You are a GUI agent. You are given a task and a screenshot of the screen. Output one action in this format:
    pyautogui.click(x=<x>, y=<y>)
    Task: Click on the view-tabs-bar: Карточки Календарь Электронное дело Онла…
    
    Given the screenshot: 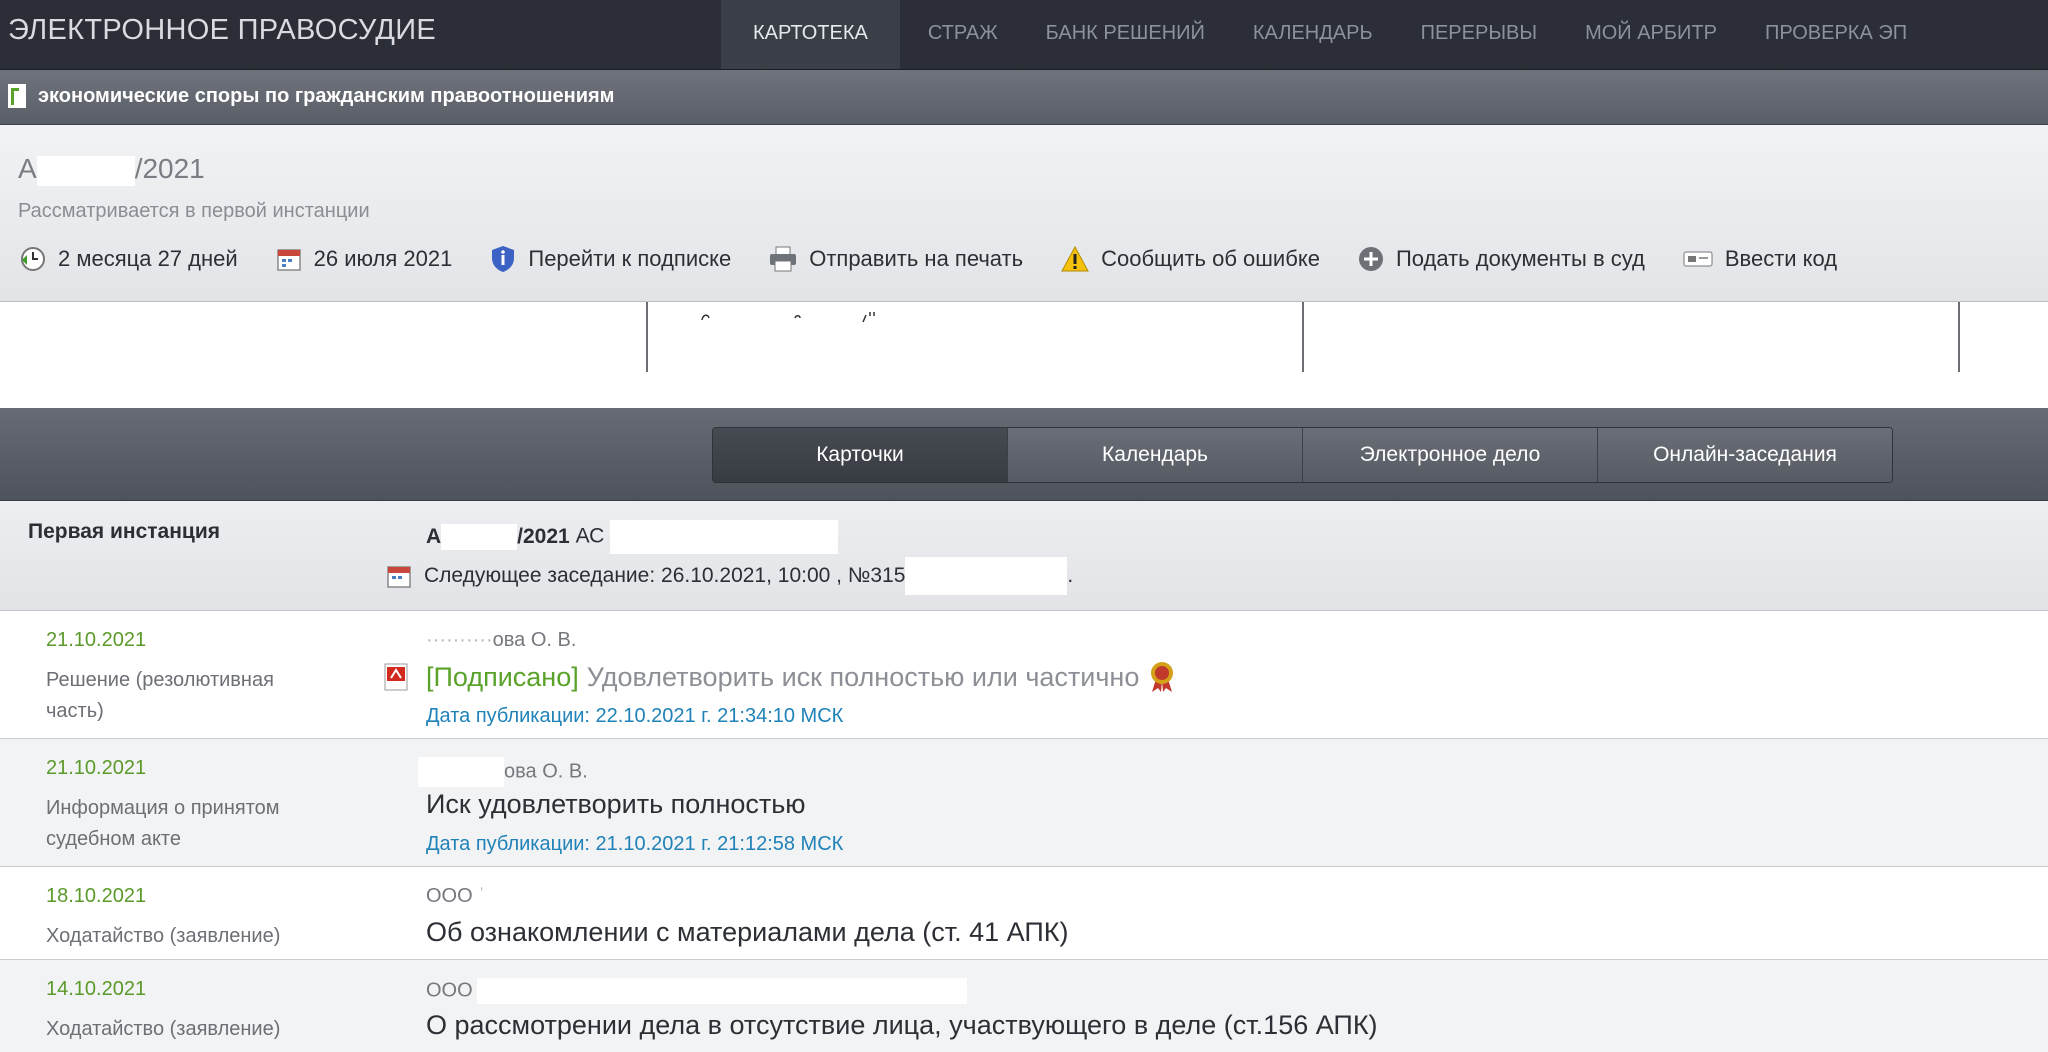 What is the action you would take?
    pyautogui.click(x=1024, y=454)
    